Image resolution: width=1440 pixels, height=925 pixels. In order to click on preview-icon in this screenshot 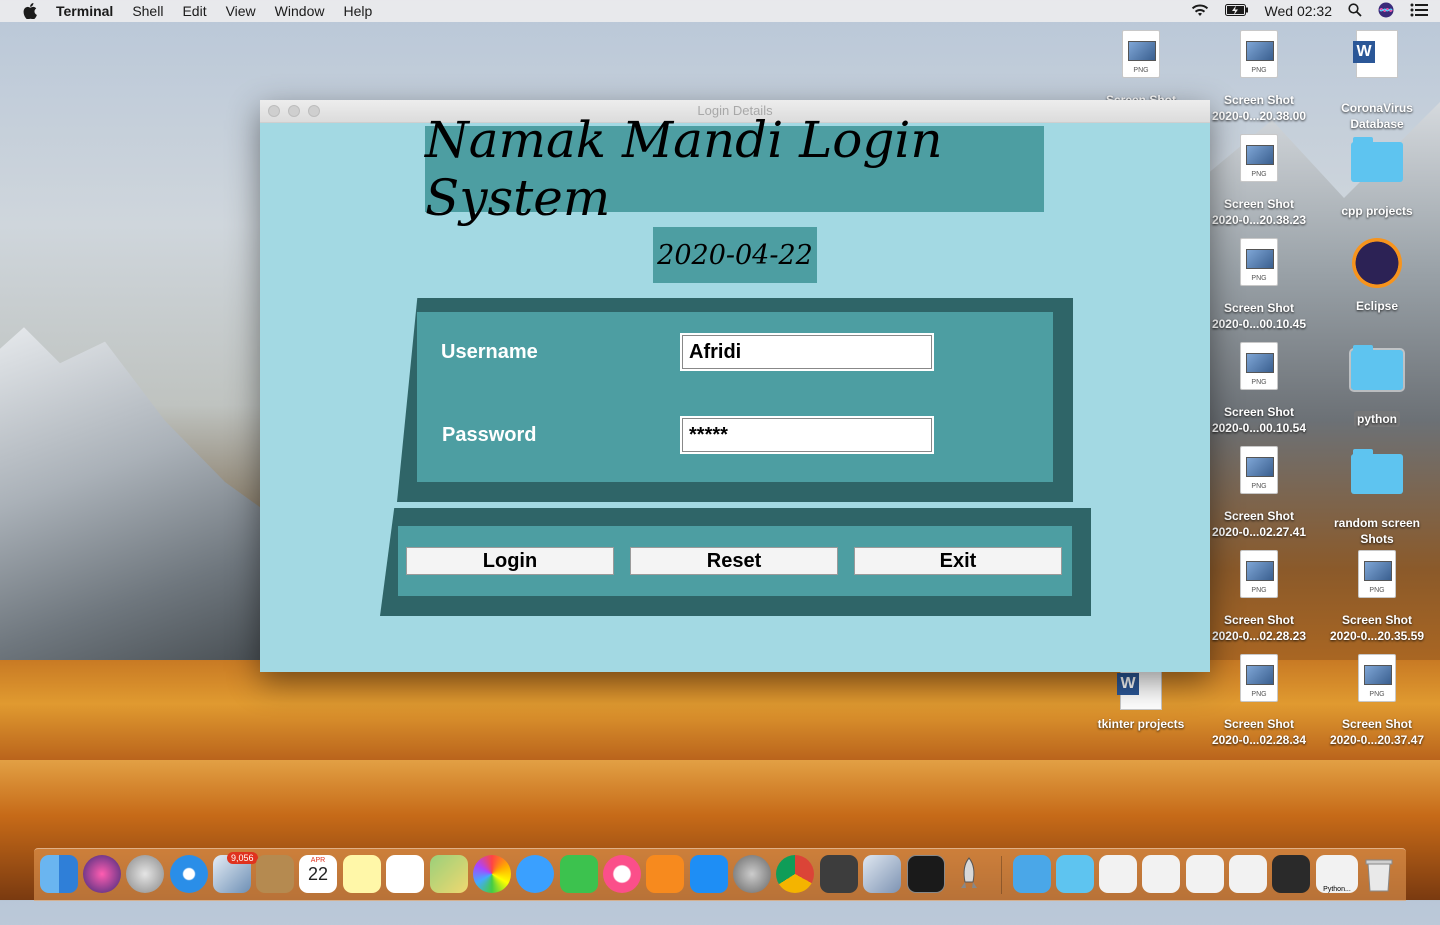, I will do `click(882, 874)`.